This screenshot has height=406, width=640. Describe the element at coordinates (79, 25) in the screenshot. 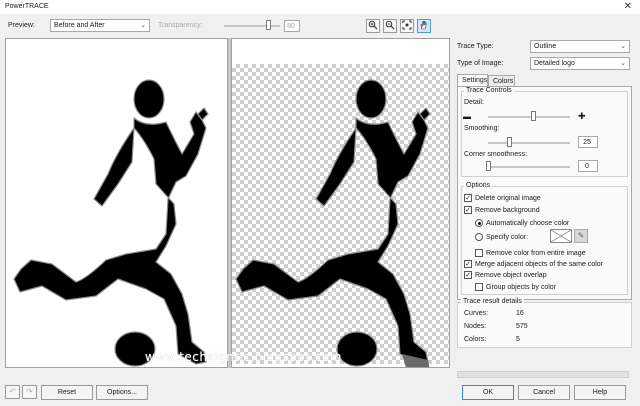

I see `preview-dropdown-value: Before and After` at that location.